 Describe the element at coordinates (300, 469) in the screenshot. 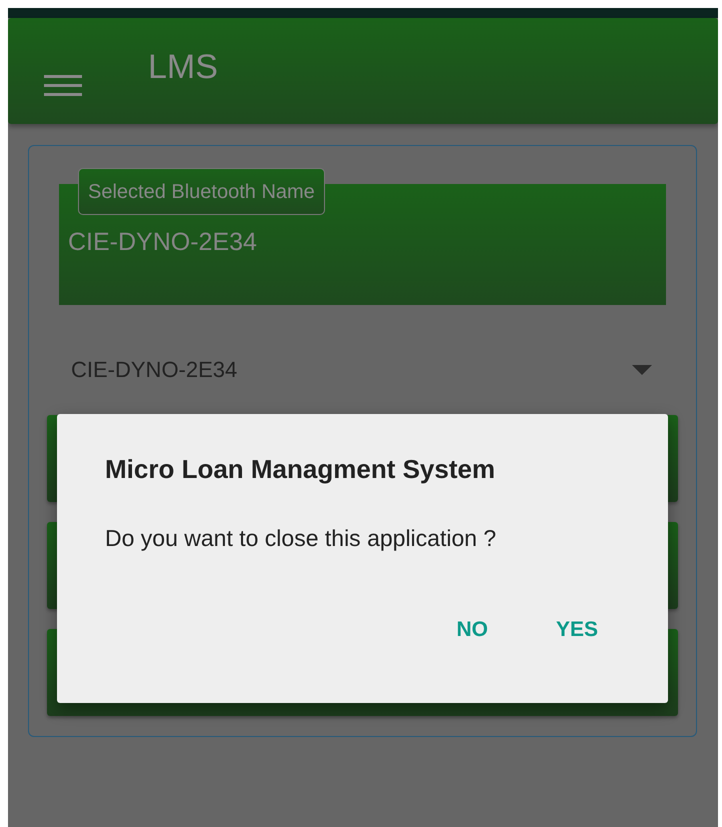

I see `dialog-title: Micro Loan Managment System` at that location.